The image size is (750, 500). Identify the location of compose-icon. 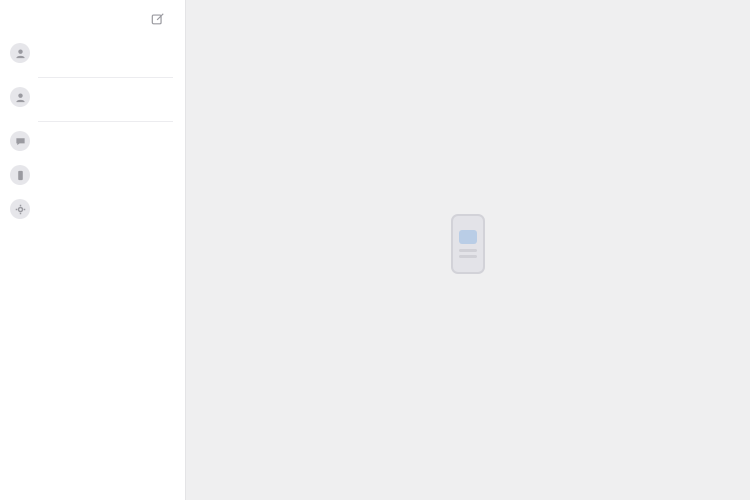
(157, 19).